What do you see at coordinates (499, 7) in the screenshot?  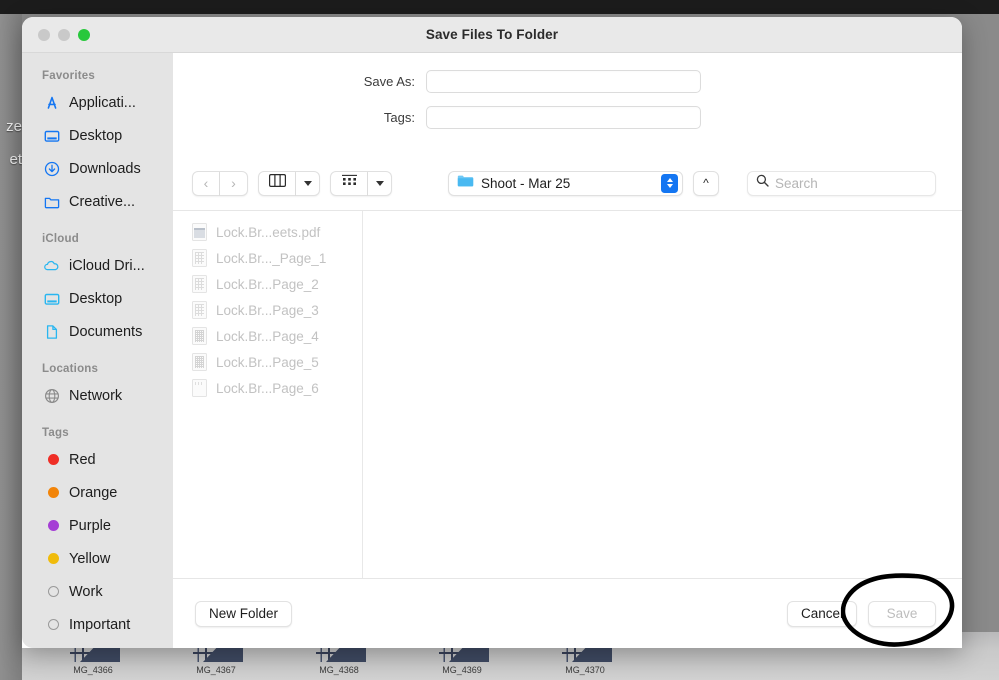 I see `screen-top-bar` at bounding box center [499, 7].